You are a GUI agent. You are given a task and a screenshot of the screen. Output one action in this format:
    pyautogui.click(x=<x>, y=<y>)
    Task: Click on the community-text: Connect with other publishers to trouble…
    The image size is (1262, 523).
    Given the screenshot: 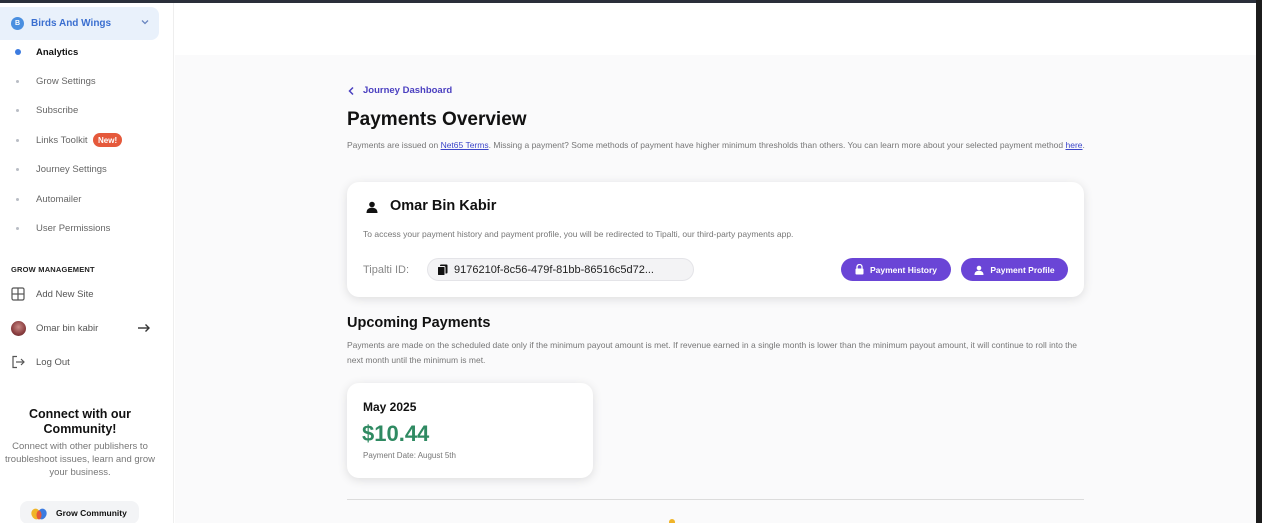 What is the action you would take?
    pyautogui.click(x=80, y=459)
    